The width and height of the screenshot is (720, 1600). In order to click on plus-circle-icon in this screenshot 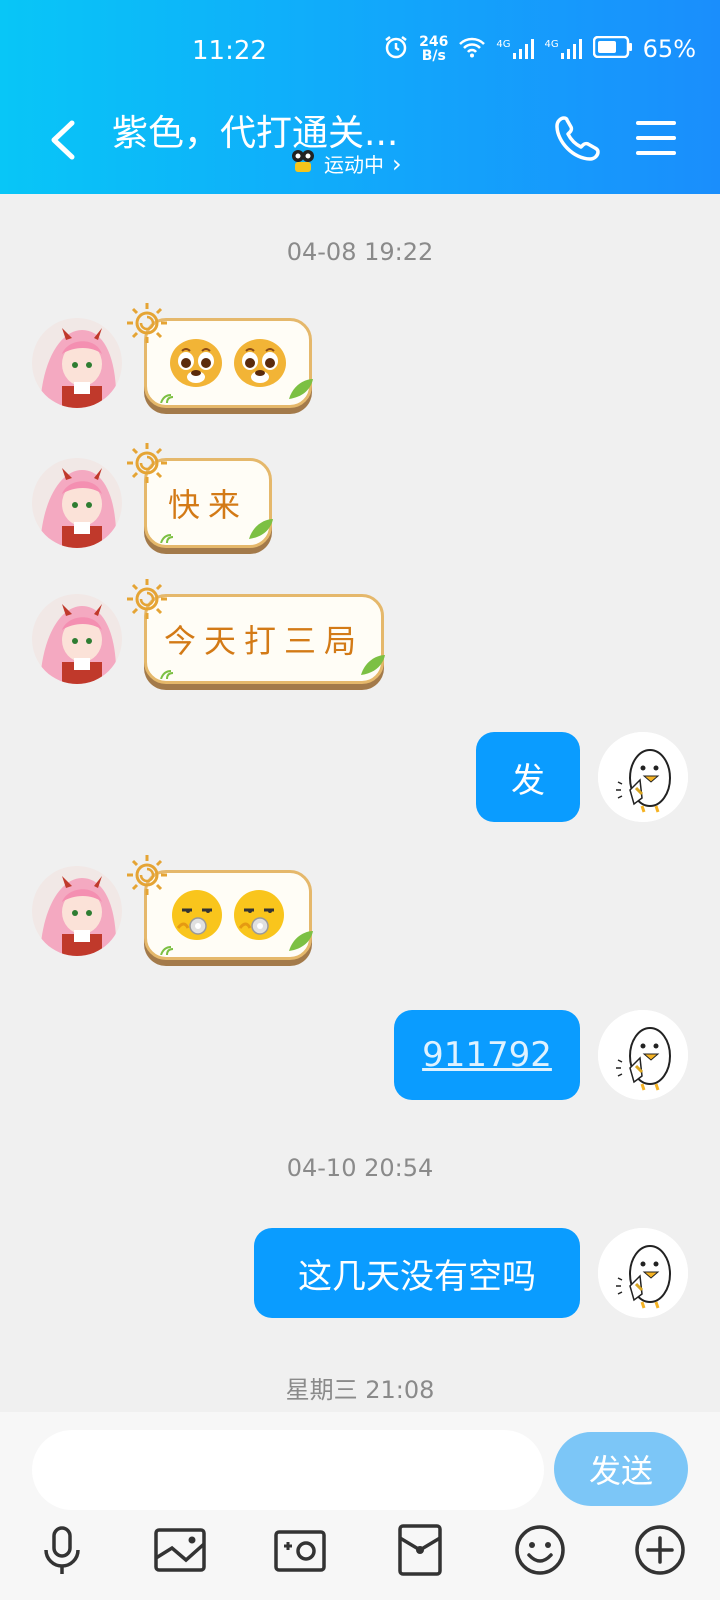, I will do `click(660, 1550)`.